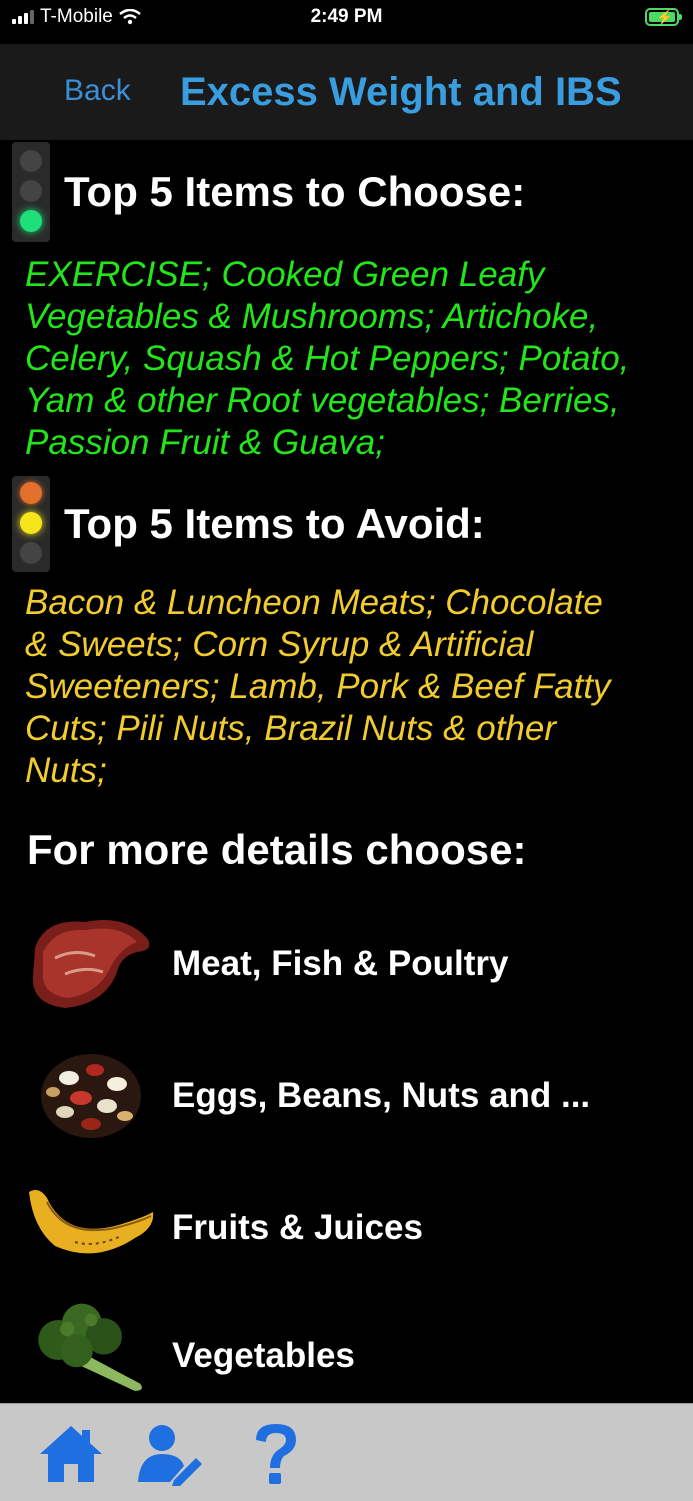  I want to click on beans-icon, so click(91, 1096).